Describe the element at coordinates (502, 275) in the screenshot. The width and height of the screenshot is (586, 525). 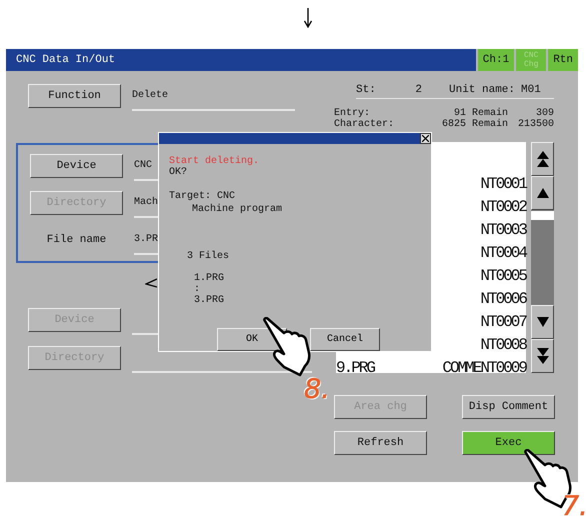
I see `comment-cell-text: NT0005` at that location.